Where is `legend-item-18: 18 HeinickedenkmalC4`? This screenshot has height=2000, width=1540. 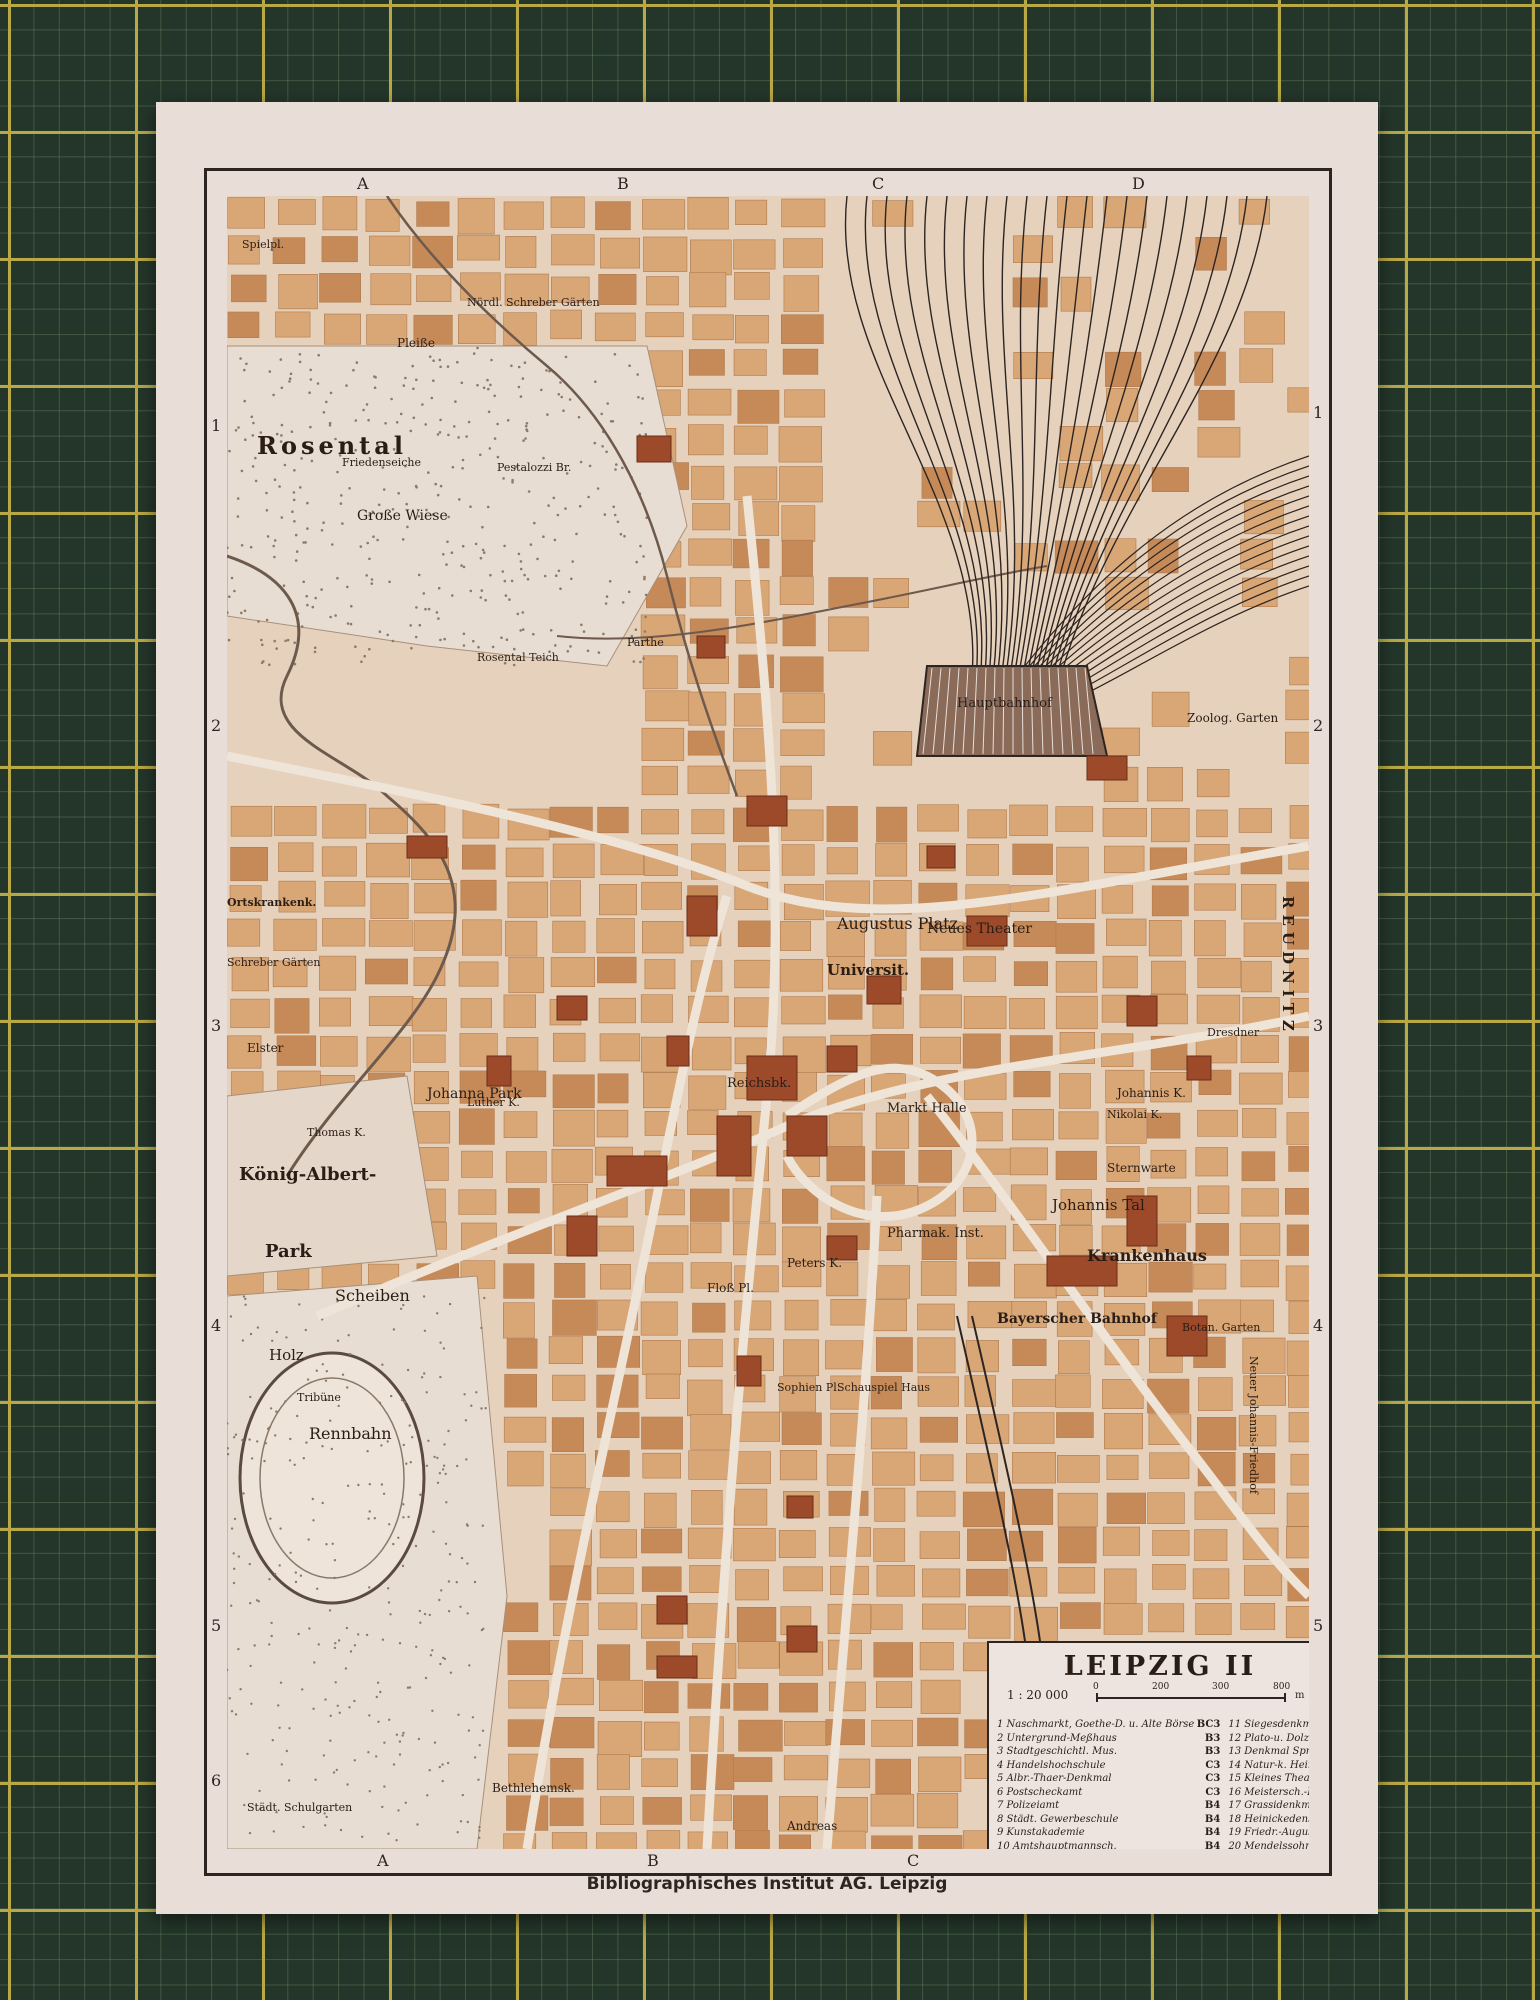
legend-item-18: 18 HeinickedenkmalC4 is located at coordinates (1268, 1820).